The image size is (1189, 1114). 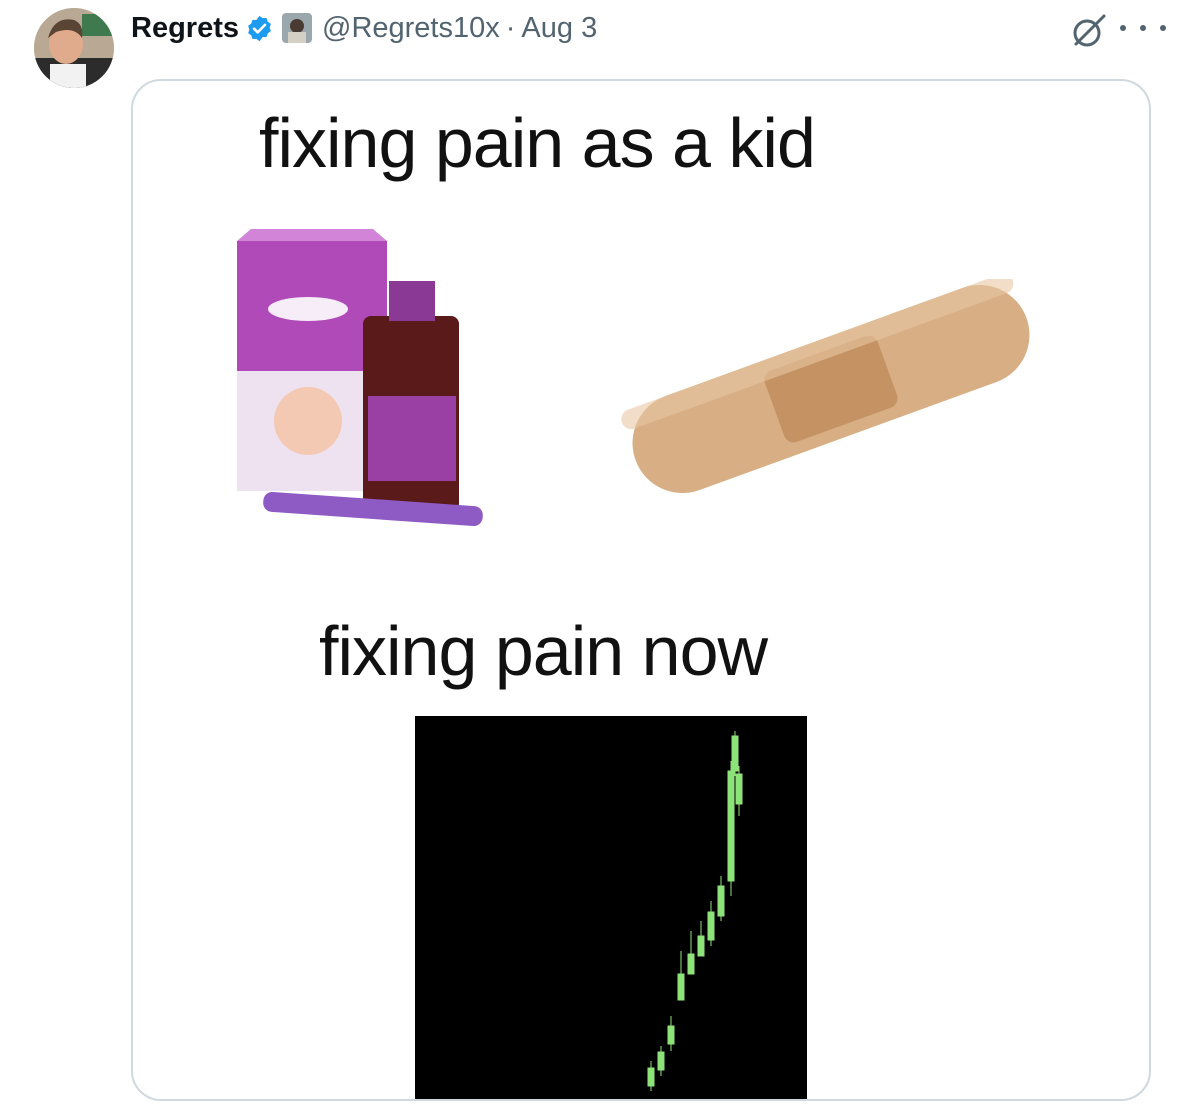 I want to click on caption-bottom: fixing pain now, so click(x=543, y=651).